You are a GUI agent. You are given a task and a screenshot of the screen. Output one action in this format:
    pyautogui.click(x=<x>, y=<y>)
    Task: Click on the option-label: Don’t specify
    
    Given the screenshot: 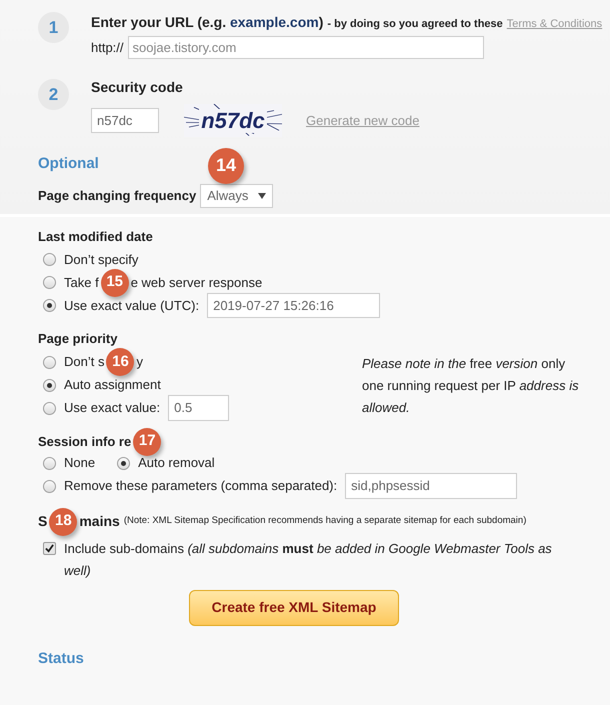 What is the action you would take?
    pyautogui.click(x=101, y=259)
    